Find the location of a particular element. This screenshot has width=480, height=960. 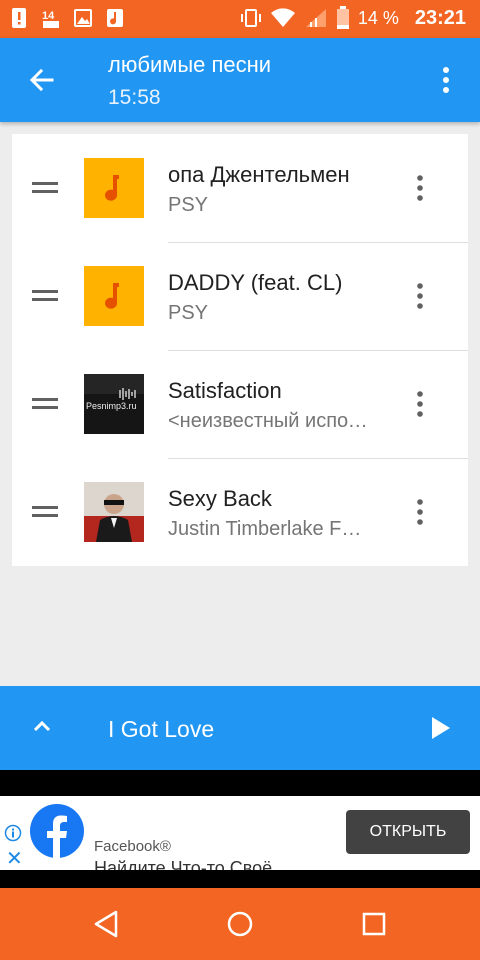

image-icon is located at coordinates (83, 18).